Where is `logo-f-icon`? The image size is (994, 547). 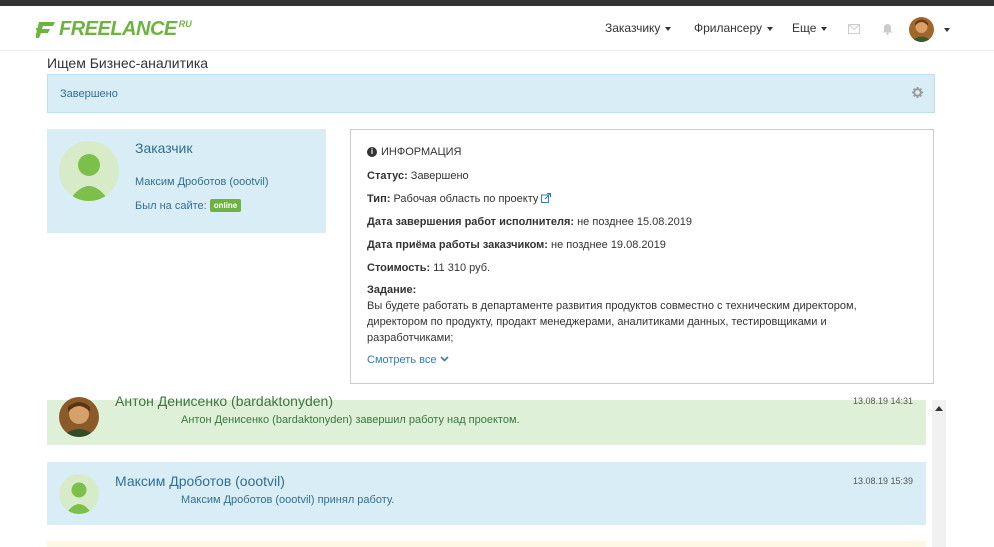
logo-f-icon is located at coordinates (45, 30).